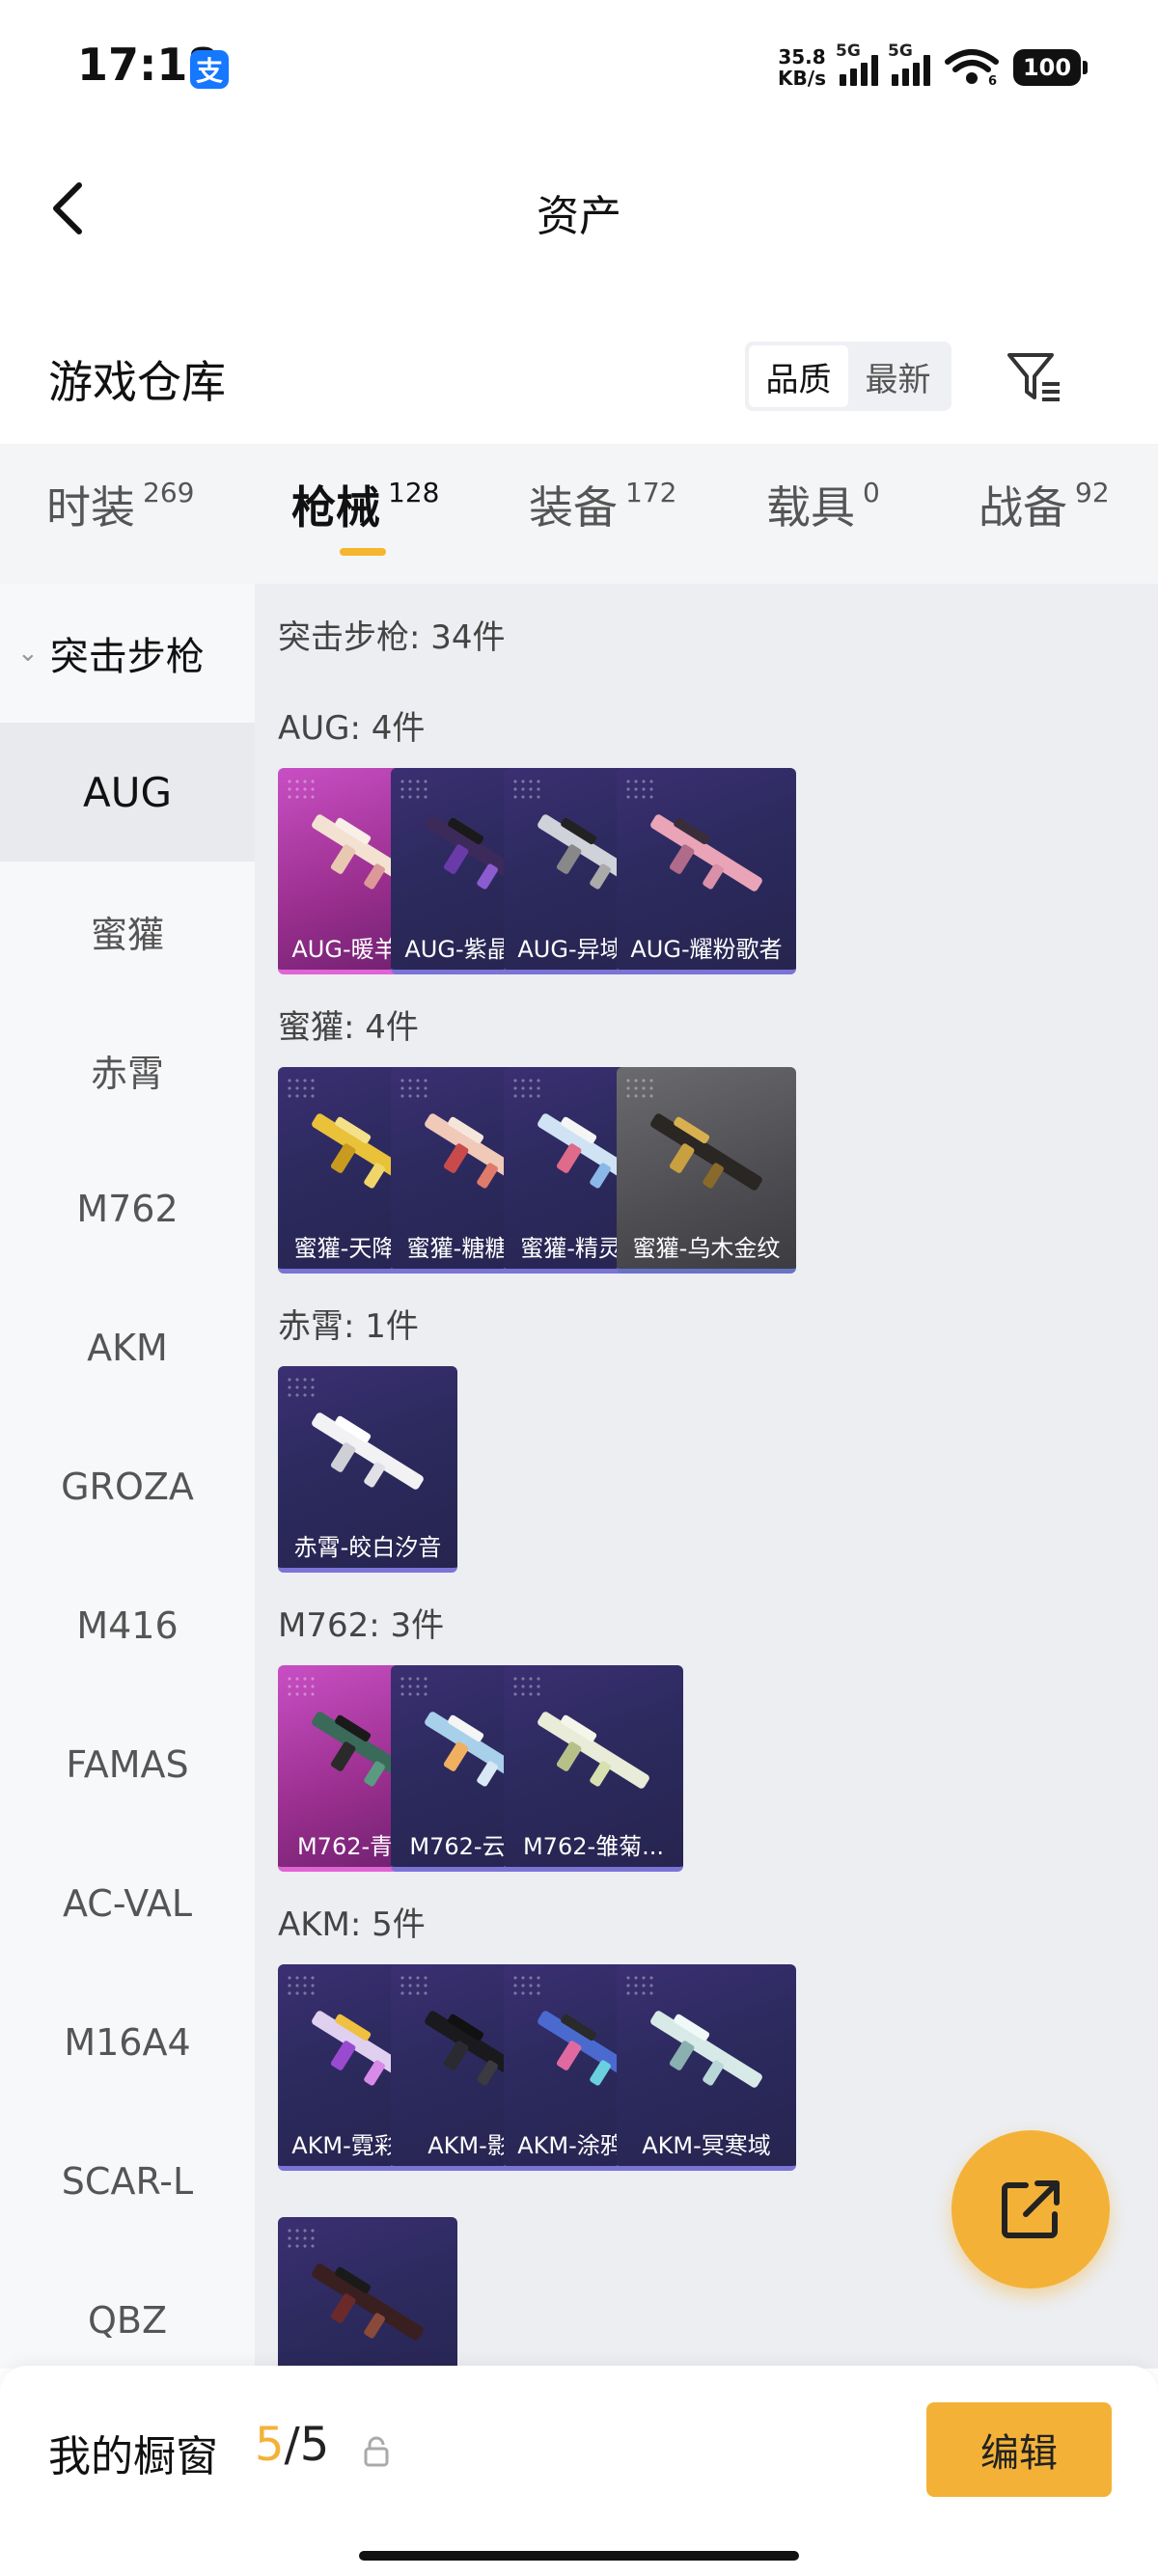 This screenshot has width=1158, height=2576. Describe the element at coordinates (1019, 2450) in the screenshot. I see `edit-button: 编辑` at that location.